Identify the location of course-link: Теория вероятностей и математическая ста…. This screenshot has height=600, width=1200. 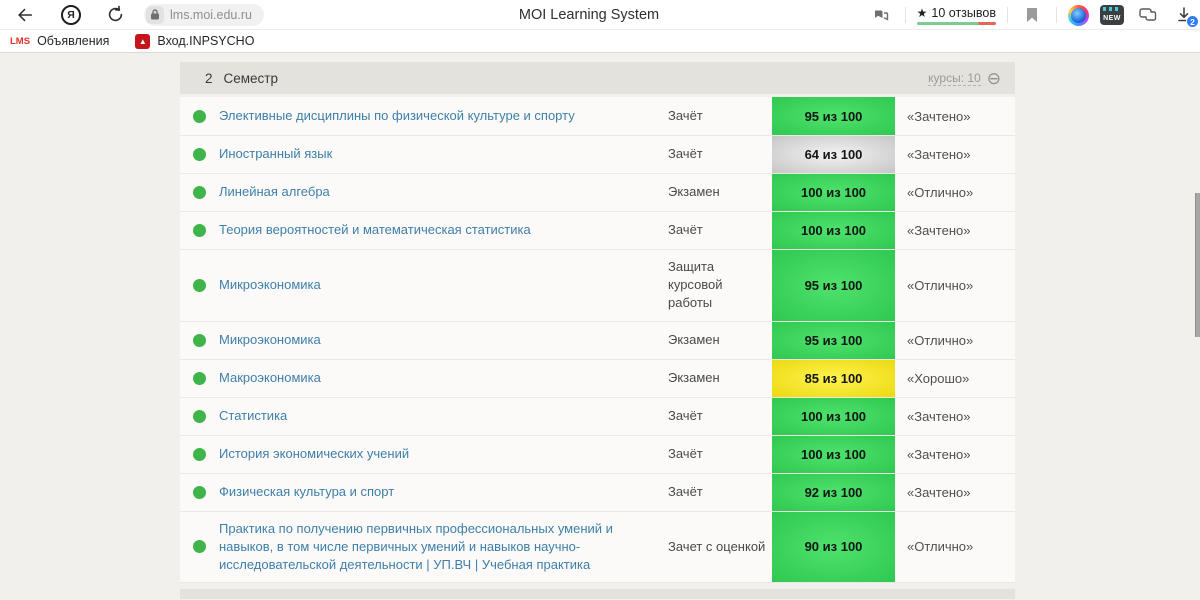
(375, 230).